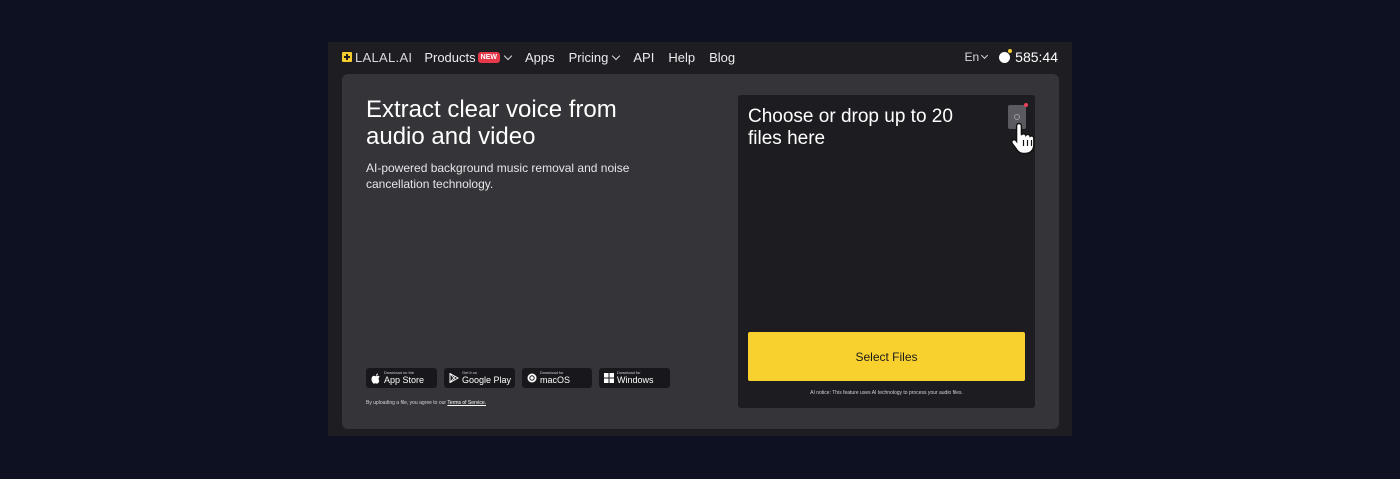 The height and width of the screenshot is (479, 1400). Describe the element at coordinates (850, 127) in the screenshot. I see `dropzone-title: Choose or drop up to 20 files here` at that location.